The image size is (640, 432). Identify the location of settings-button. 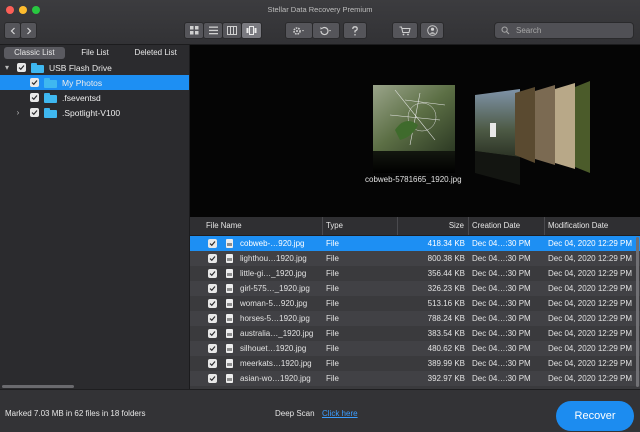
(299, 30).